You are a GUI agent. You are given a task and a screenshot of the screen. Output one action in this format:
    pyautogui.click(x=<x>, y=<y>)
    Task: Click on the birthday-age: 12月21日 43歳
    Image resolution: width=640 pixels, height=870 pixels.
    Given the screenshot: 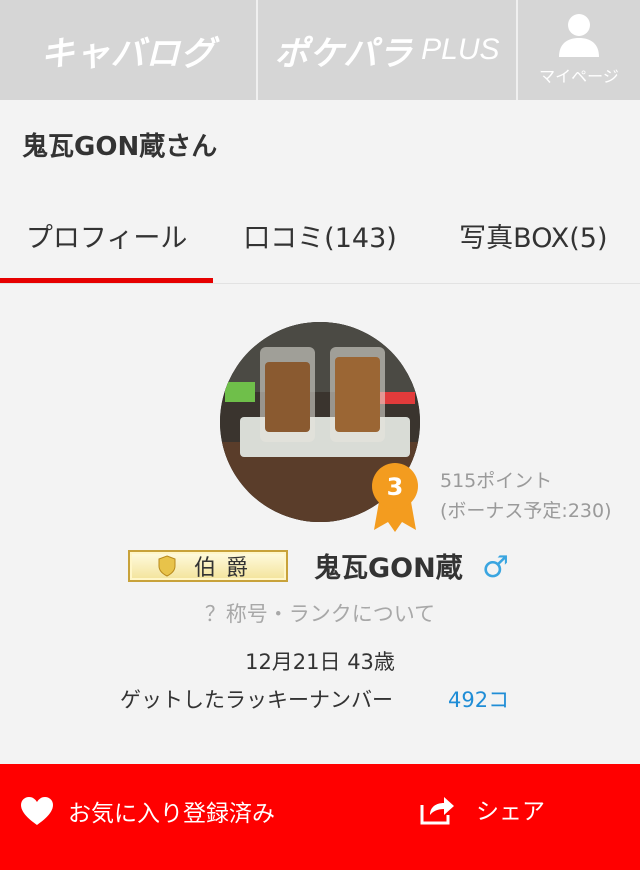 What is the action you would take?
    pyautogui.click(x=320, y=662)
    